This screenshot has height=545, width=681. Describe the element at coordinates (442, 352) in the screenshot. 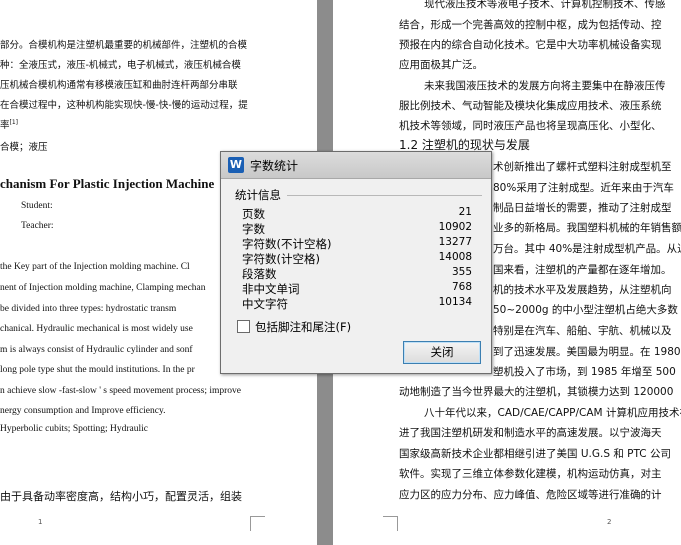

I see `close-button: 关闭` at that location.